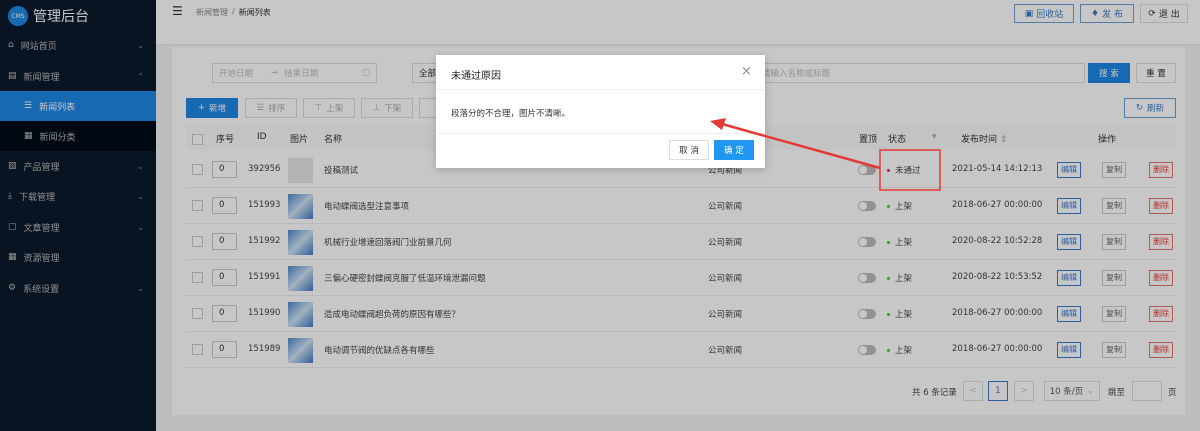 The height and width of the screenshot is (431, 1200). Describe the element at coordinates (746, 71) in the screenshot. I see `close-icon: ×` at that location.